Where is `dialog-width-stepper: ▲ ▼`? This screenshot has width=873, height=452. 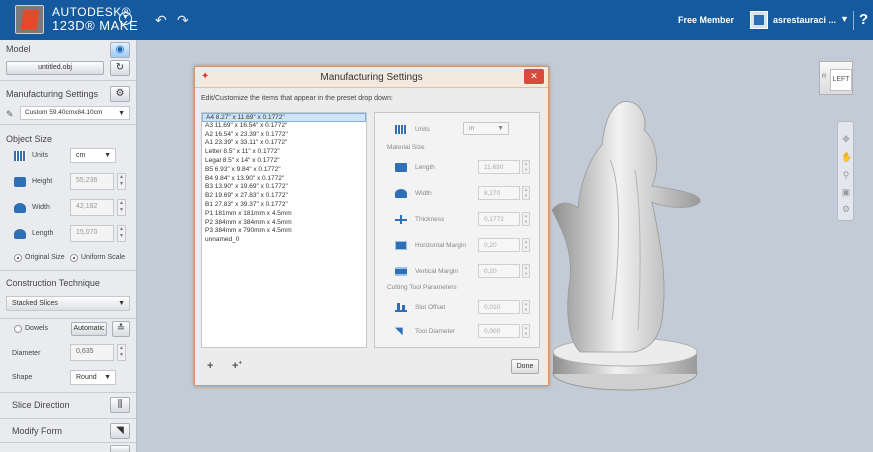
dialog-width-stepper: ▲ ▼ is located at coordinates (526, 193).